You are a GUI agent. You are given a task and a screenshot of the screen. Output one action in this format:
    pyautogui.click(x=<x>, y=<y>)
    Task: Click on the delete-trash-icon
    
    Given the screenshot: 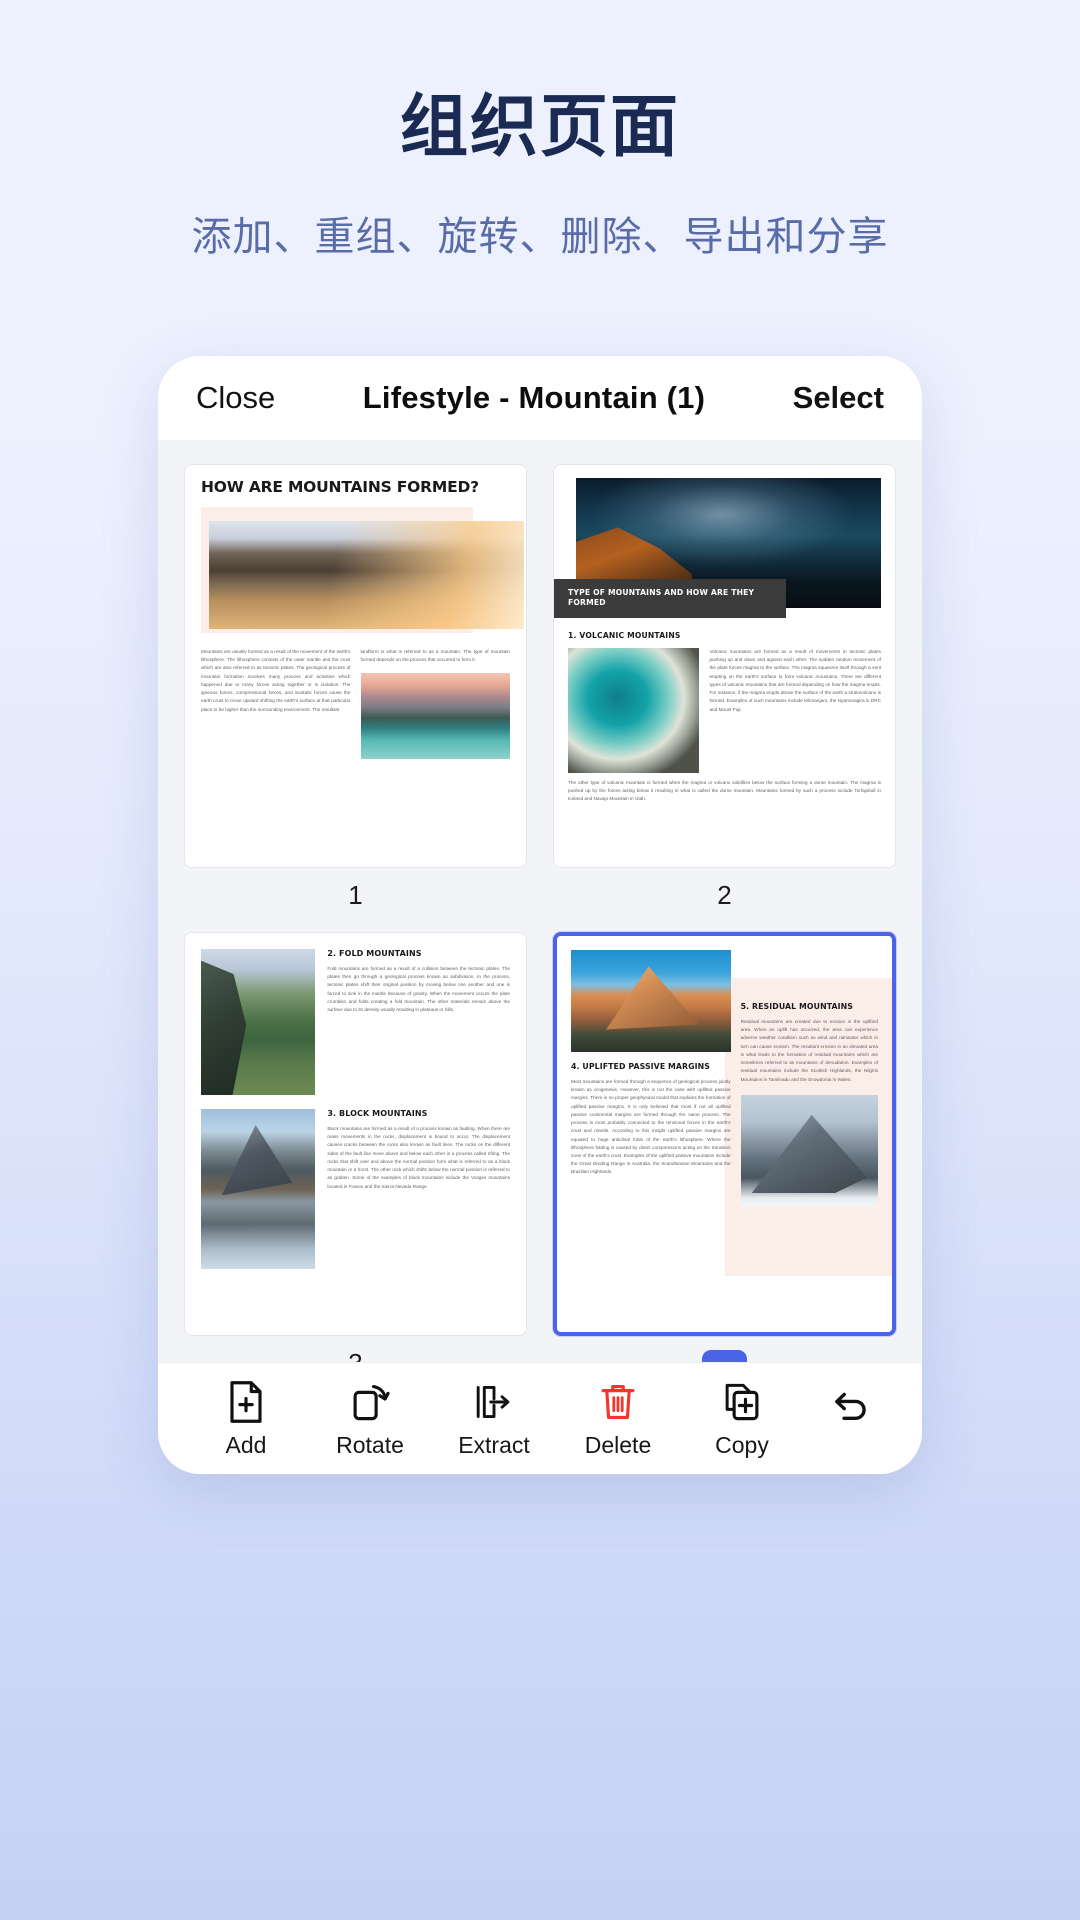 What is the action you would take?
    pyautogui.click(x=618, y=1402)
    